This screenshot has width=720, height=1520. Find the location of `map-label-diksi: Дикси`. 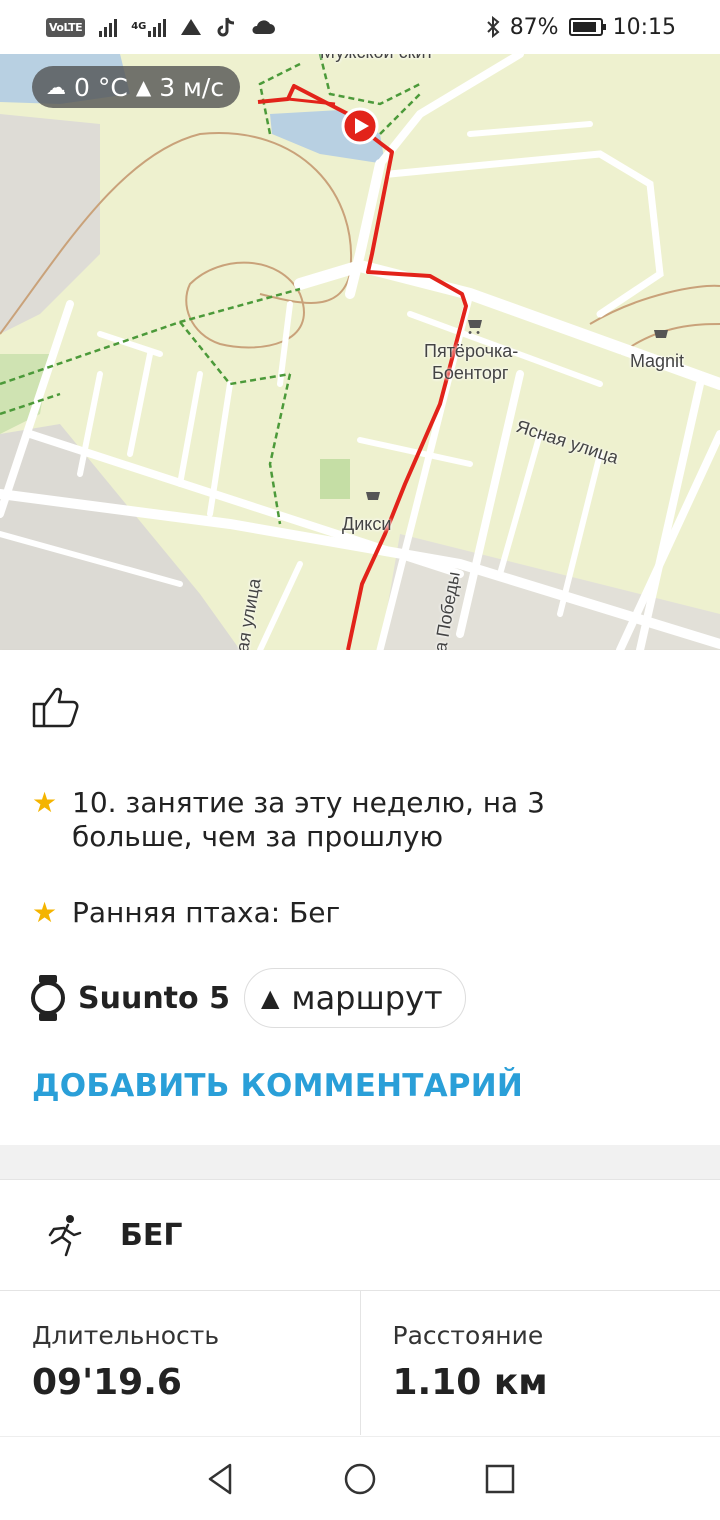

map-label-diksi: Дикси is located at coordinates (367, 524).